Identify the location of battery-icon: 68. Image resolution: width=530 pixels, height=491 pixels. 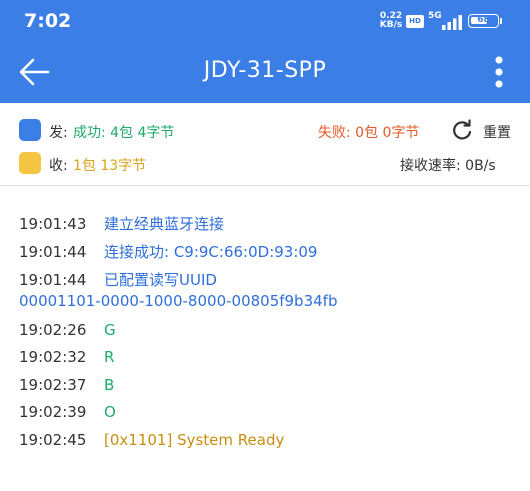
(483, 21).